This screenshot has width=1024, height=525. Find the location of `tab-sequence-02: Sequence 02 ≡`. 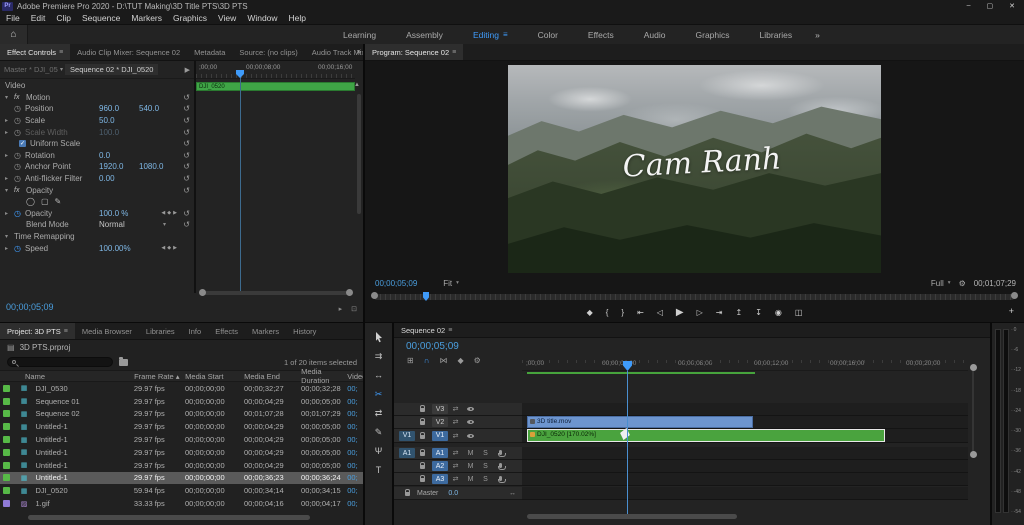

tab-sequence-02: Sequence 02 ≡ is located at coordinates (426, 330).